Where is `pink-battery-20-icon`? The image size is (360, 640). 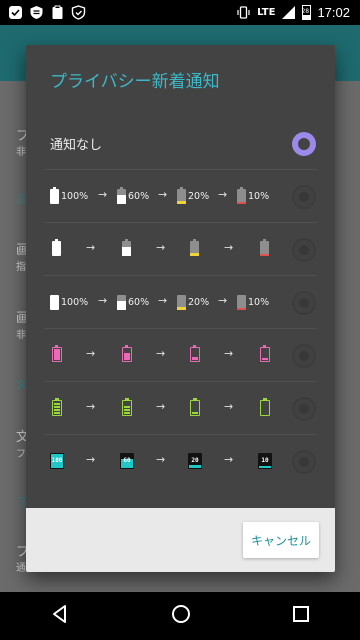
pink-battery-20-icon is located at coordinates (195, 353).